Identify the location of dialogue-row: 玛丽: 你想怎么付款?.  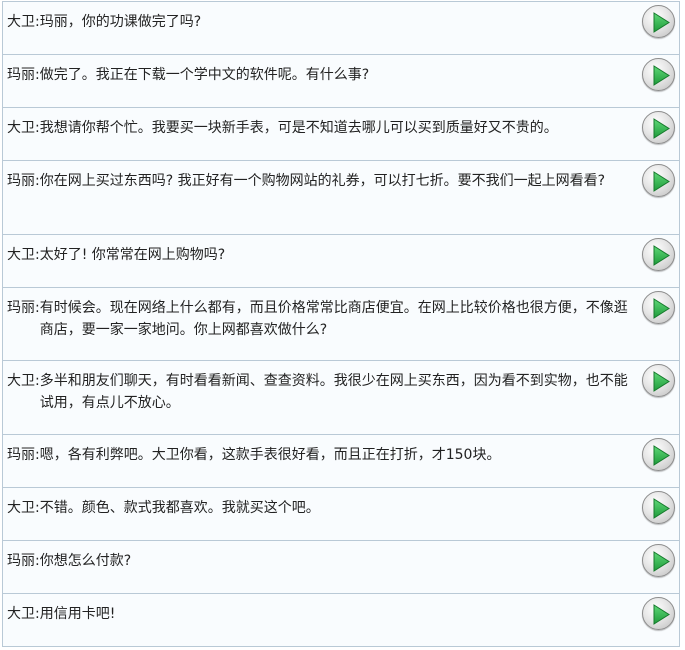
(341, 567).